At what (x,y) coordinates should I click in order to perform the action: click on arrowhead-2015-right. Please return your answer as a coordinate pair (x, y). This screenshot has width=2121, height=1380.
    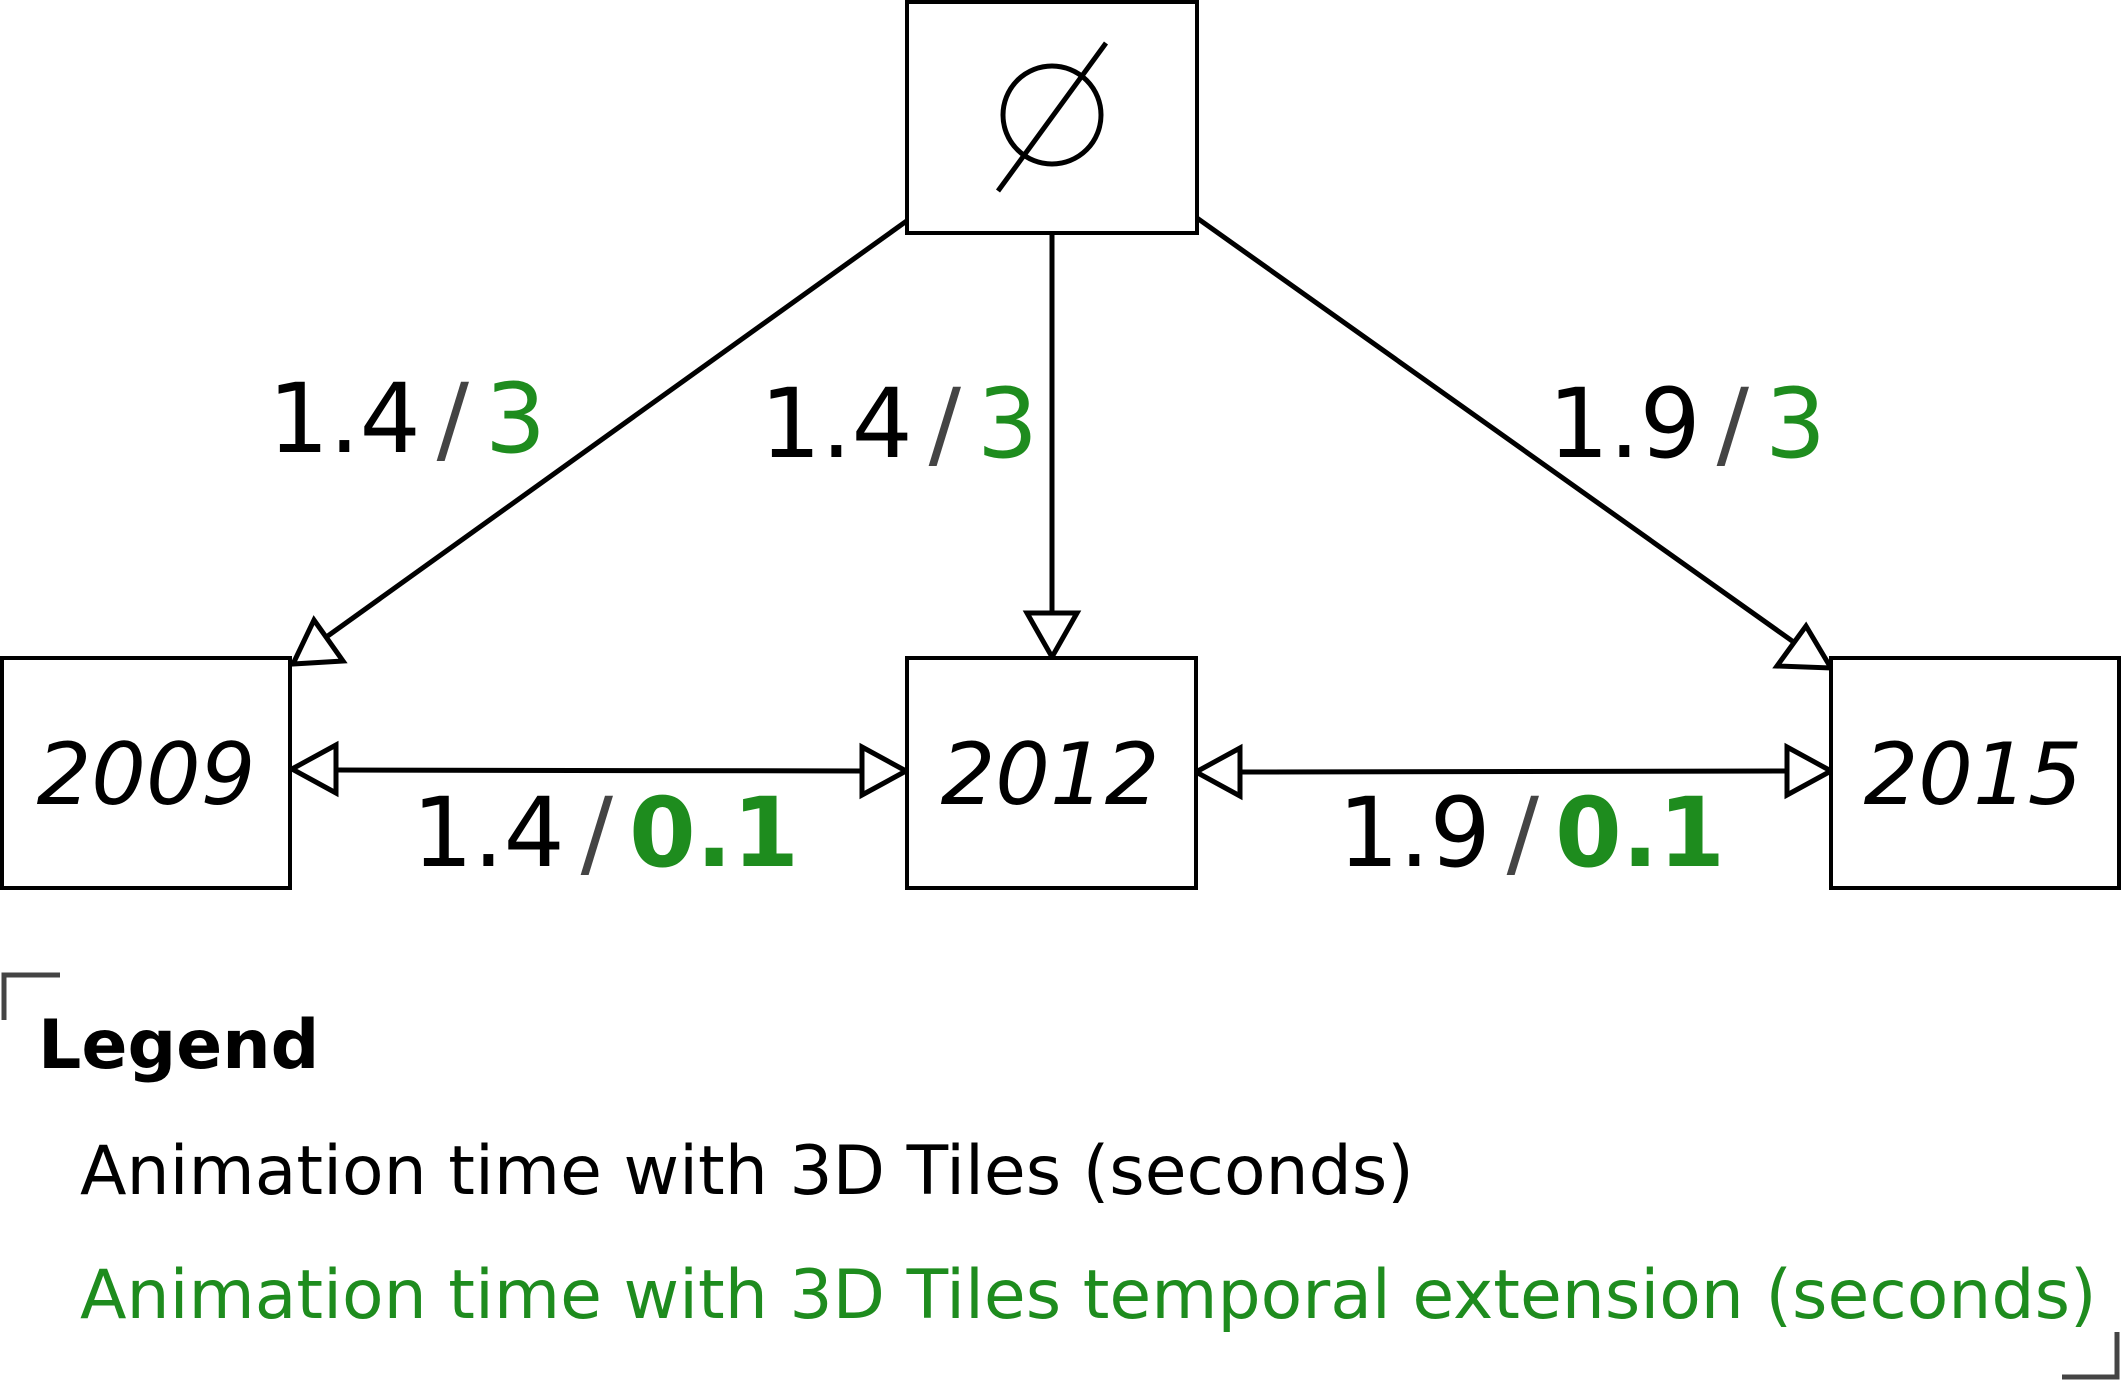
    Looking at the image, I should click on (1810, 771).